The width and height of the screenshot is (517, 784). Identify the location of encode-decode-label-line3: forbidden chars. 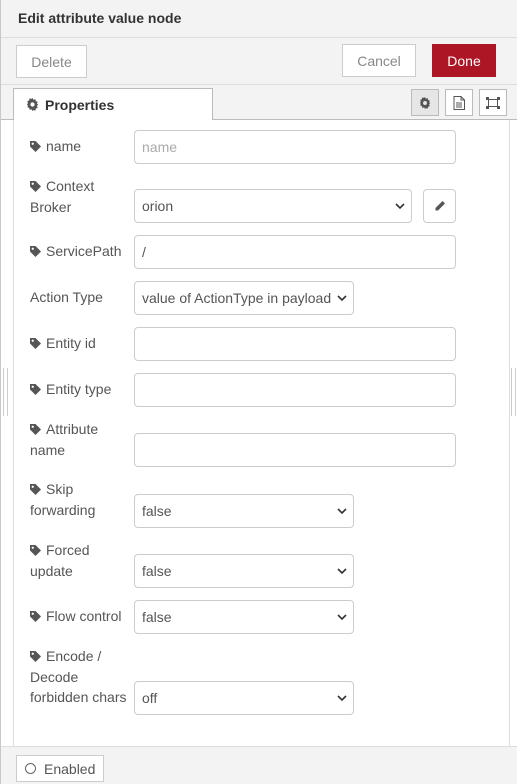
(78, 697).